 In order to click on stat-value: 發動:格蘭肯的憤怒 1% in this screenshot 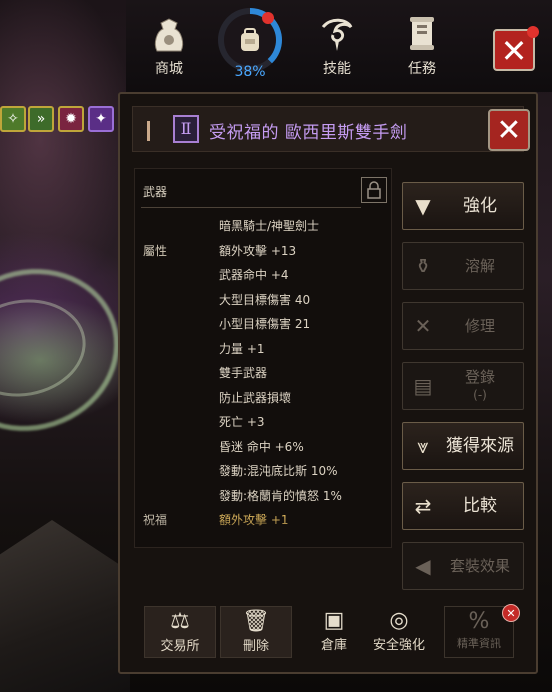, I will do `click(280, 495)`.